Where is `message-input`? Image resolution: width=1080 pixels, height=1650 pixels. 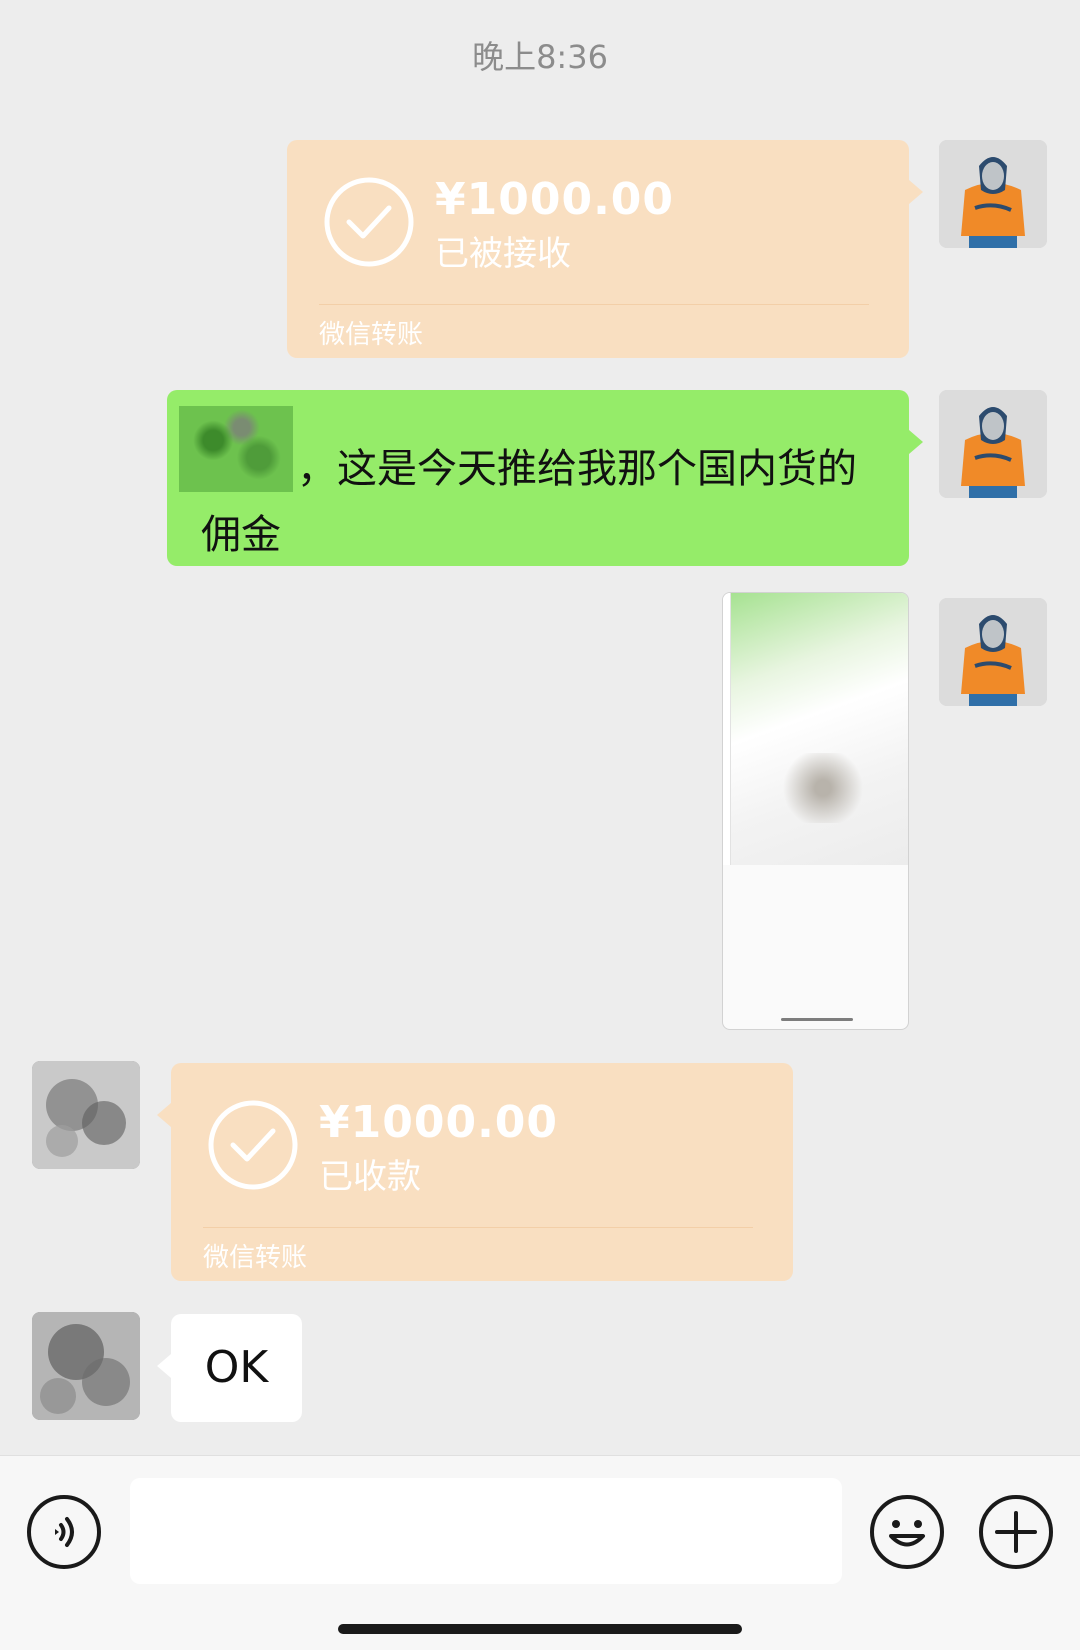 message-input is located at coordinates (486, 1531).